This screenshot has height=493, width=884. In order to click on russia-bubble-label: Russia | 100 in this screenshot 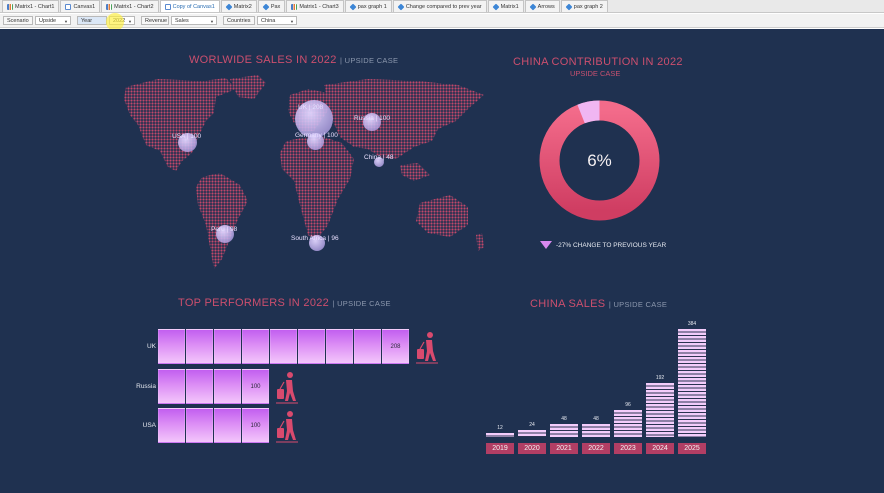, I will do `click(372, 118)`.